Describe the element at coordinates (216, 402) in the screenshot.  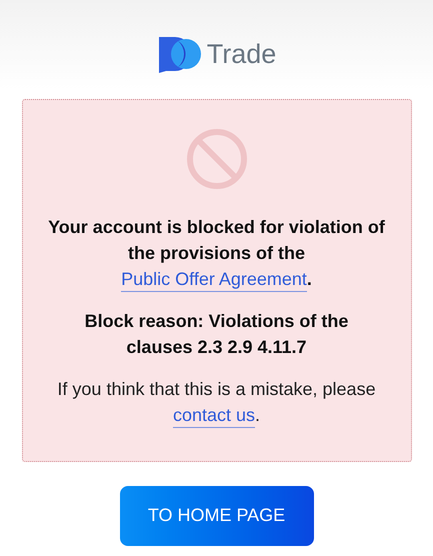
I see `help-message: If you think that this is a mistake, please contact us.` at that location.